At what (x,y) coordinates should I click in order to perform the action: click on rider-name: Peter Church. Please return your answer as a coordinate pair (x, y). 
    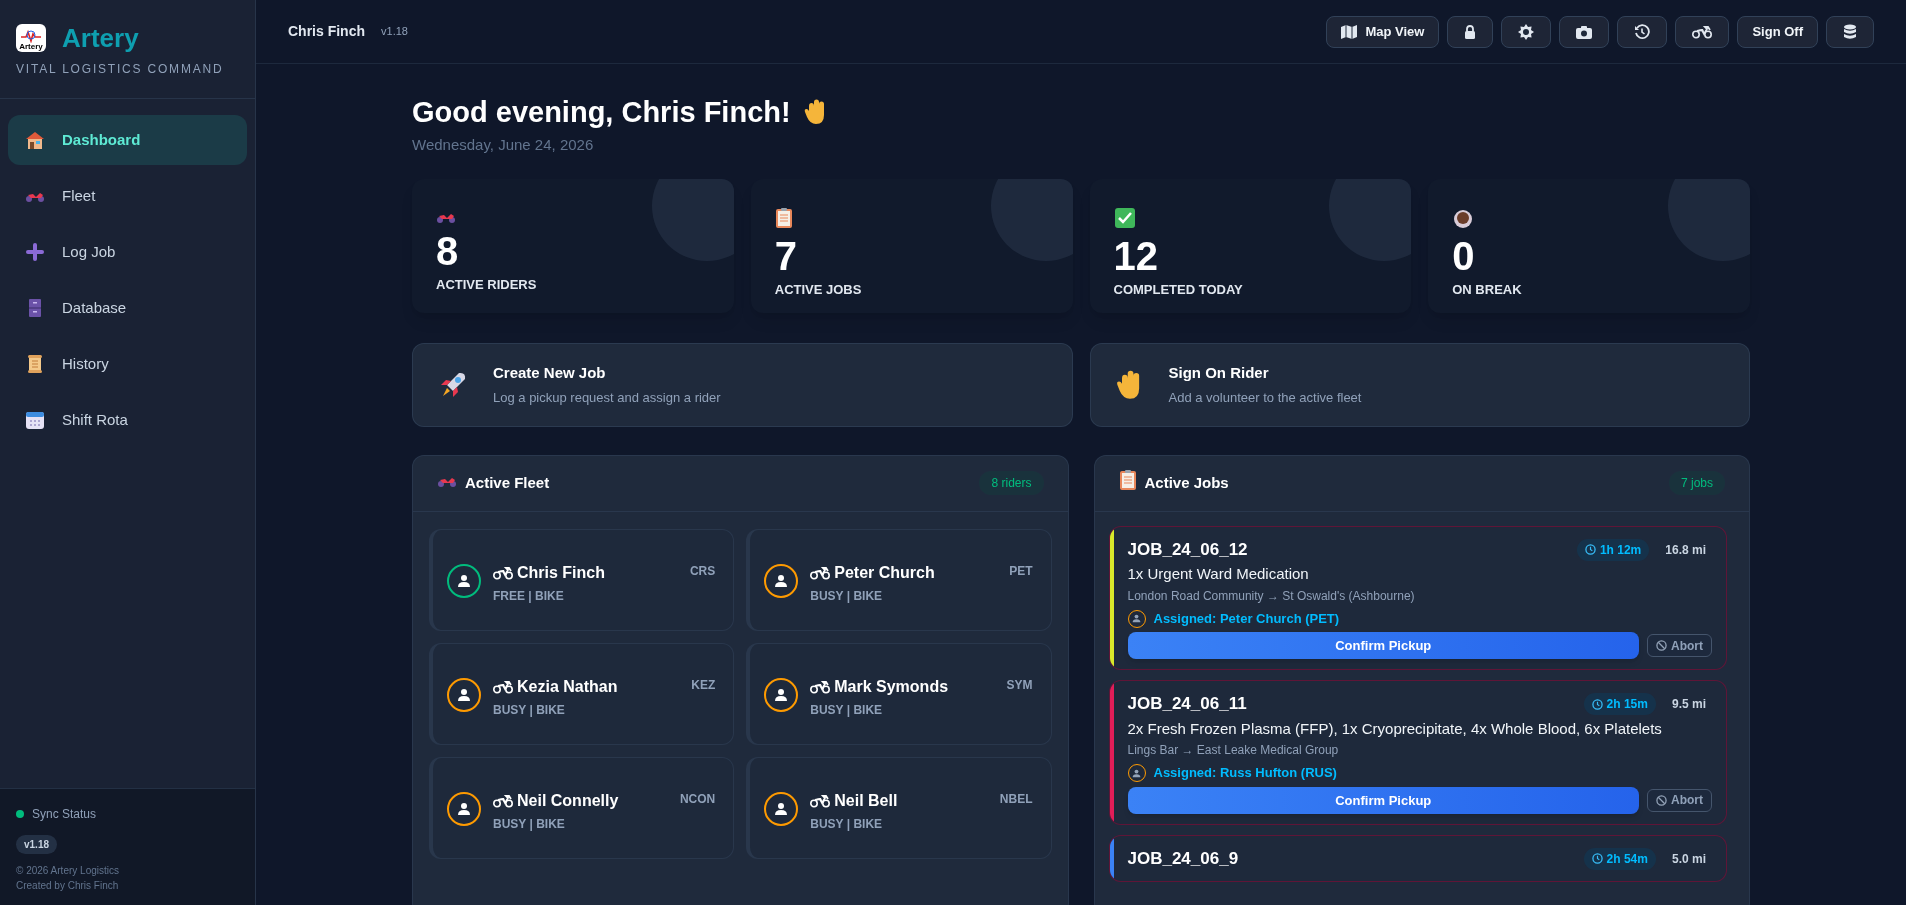
    Looking at the image, I should click on (884, 572).